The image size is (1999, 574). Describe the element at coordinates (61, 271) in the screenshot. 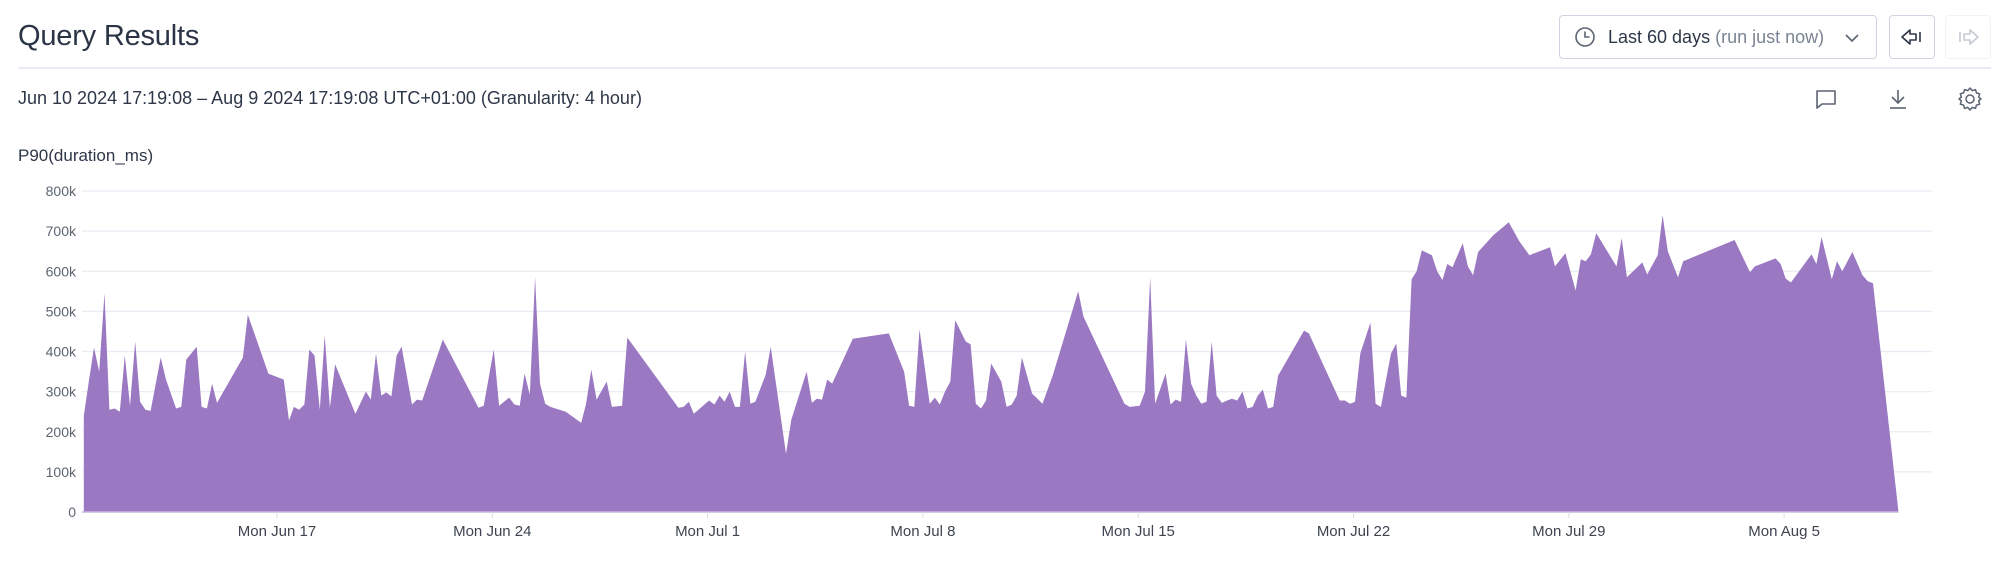

I see `y-tick-label: 600k` at that location.